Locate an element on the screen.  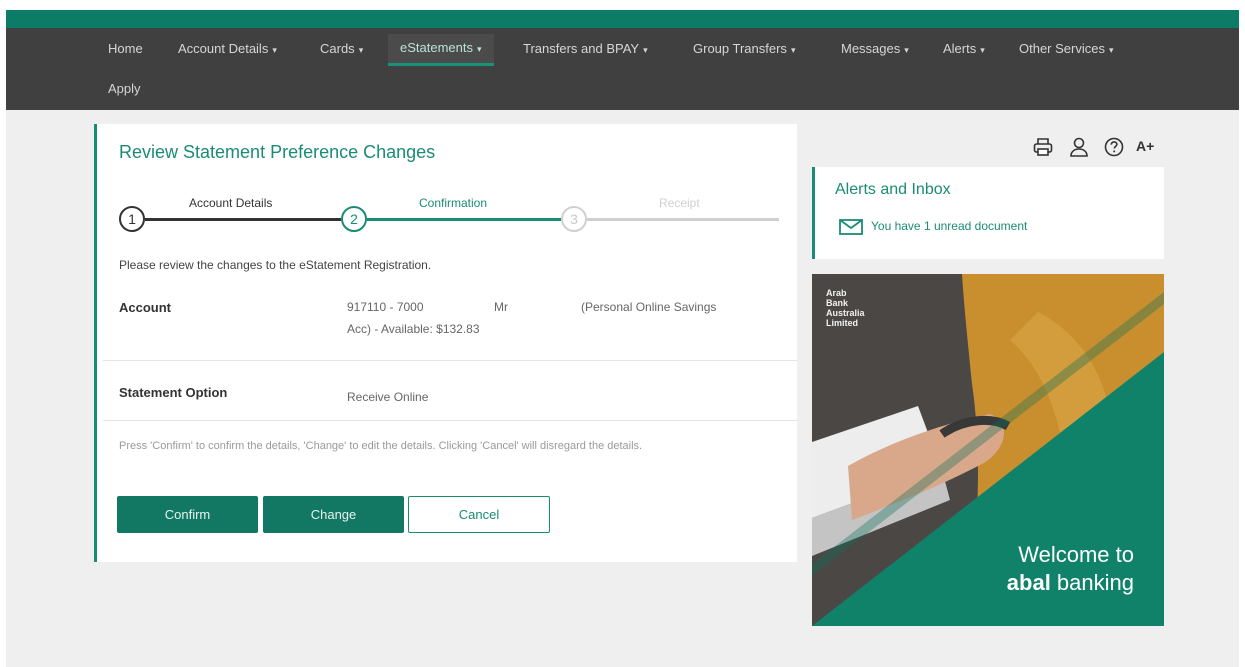
account-number: 917110 - 7000 is located at coordinates (385, 307).